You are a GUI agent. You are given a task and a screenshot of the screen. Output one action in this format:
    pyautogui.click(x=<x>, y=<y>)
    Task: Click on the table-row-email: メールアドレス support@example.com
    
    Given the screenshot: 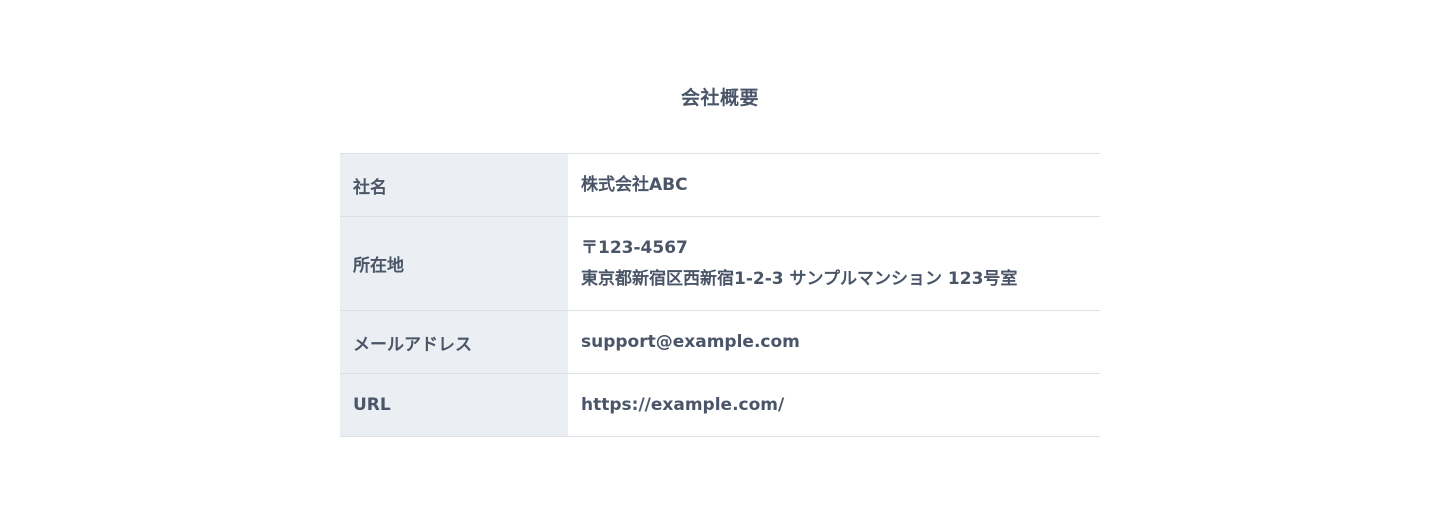 What is the action you would take?
    pyautogui.click(x=720, y=342)
    